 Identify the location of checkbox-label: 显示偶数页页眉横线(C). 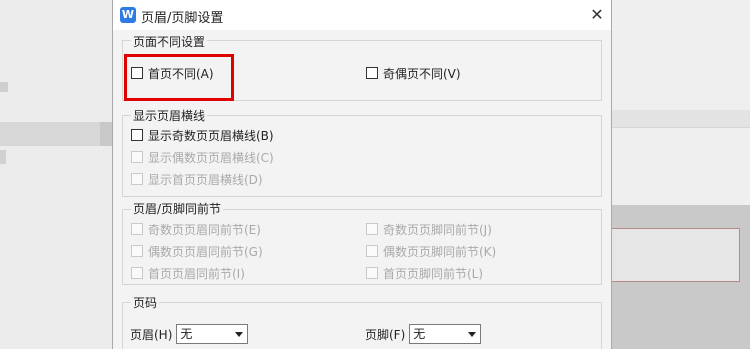
(211, 157).